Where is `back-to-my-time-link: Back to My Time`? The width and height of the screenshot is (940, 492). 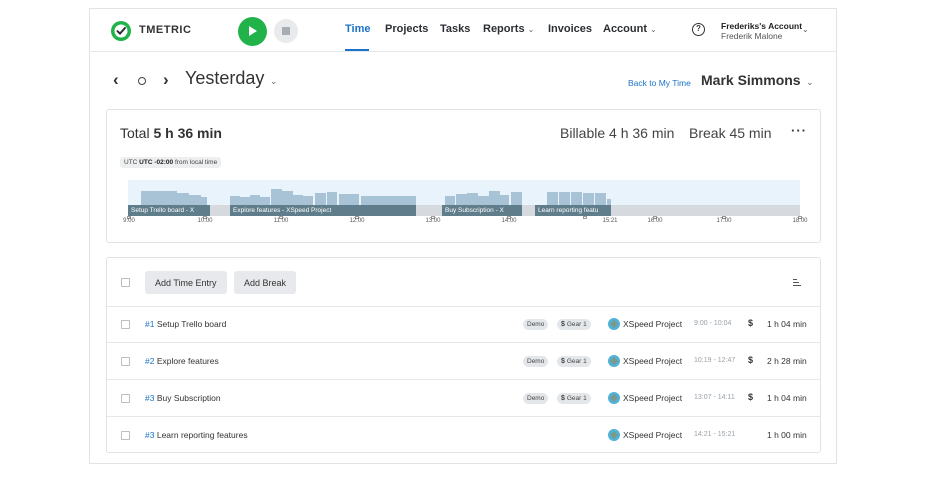 back-to-my-time-link: Back to My Time is located at coordinates (659, 83).